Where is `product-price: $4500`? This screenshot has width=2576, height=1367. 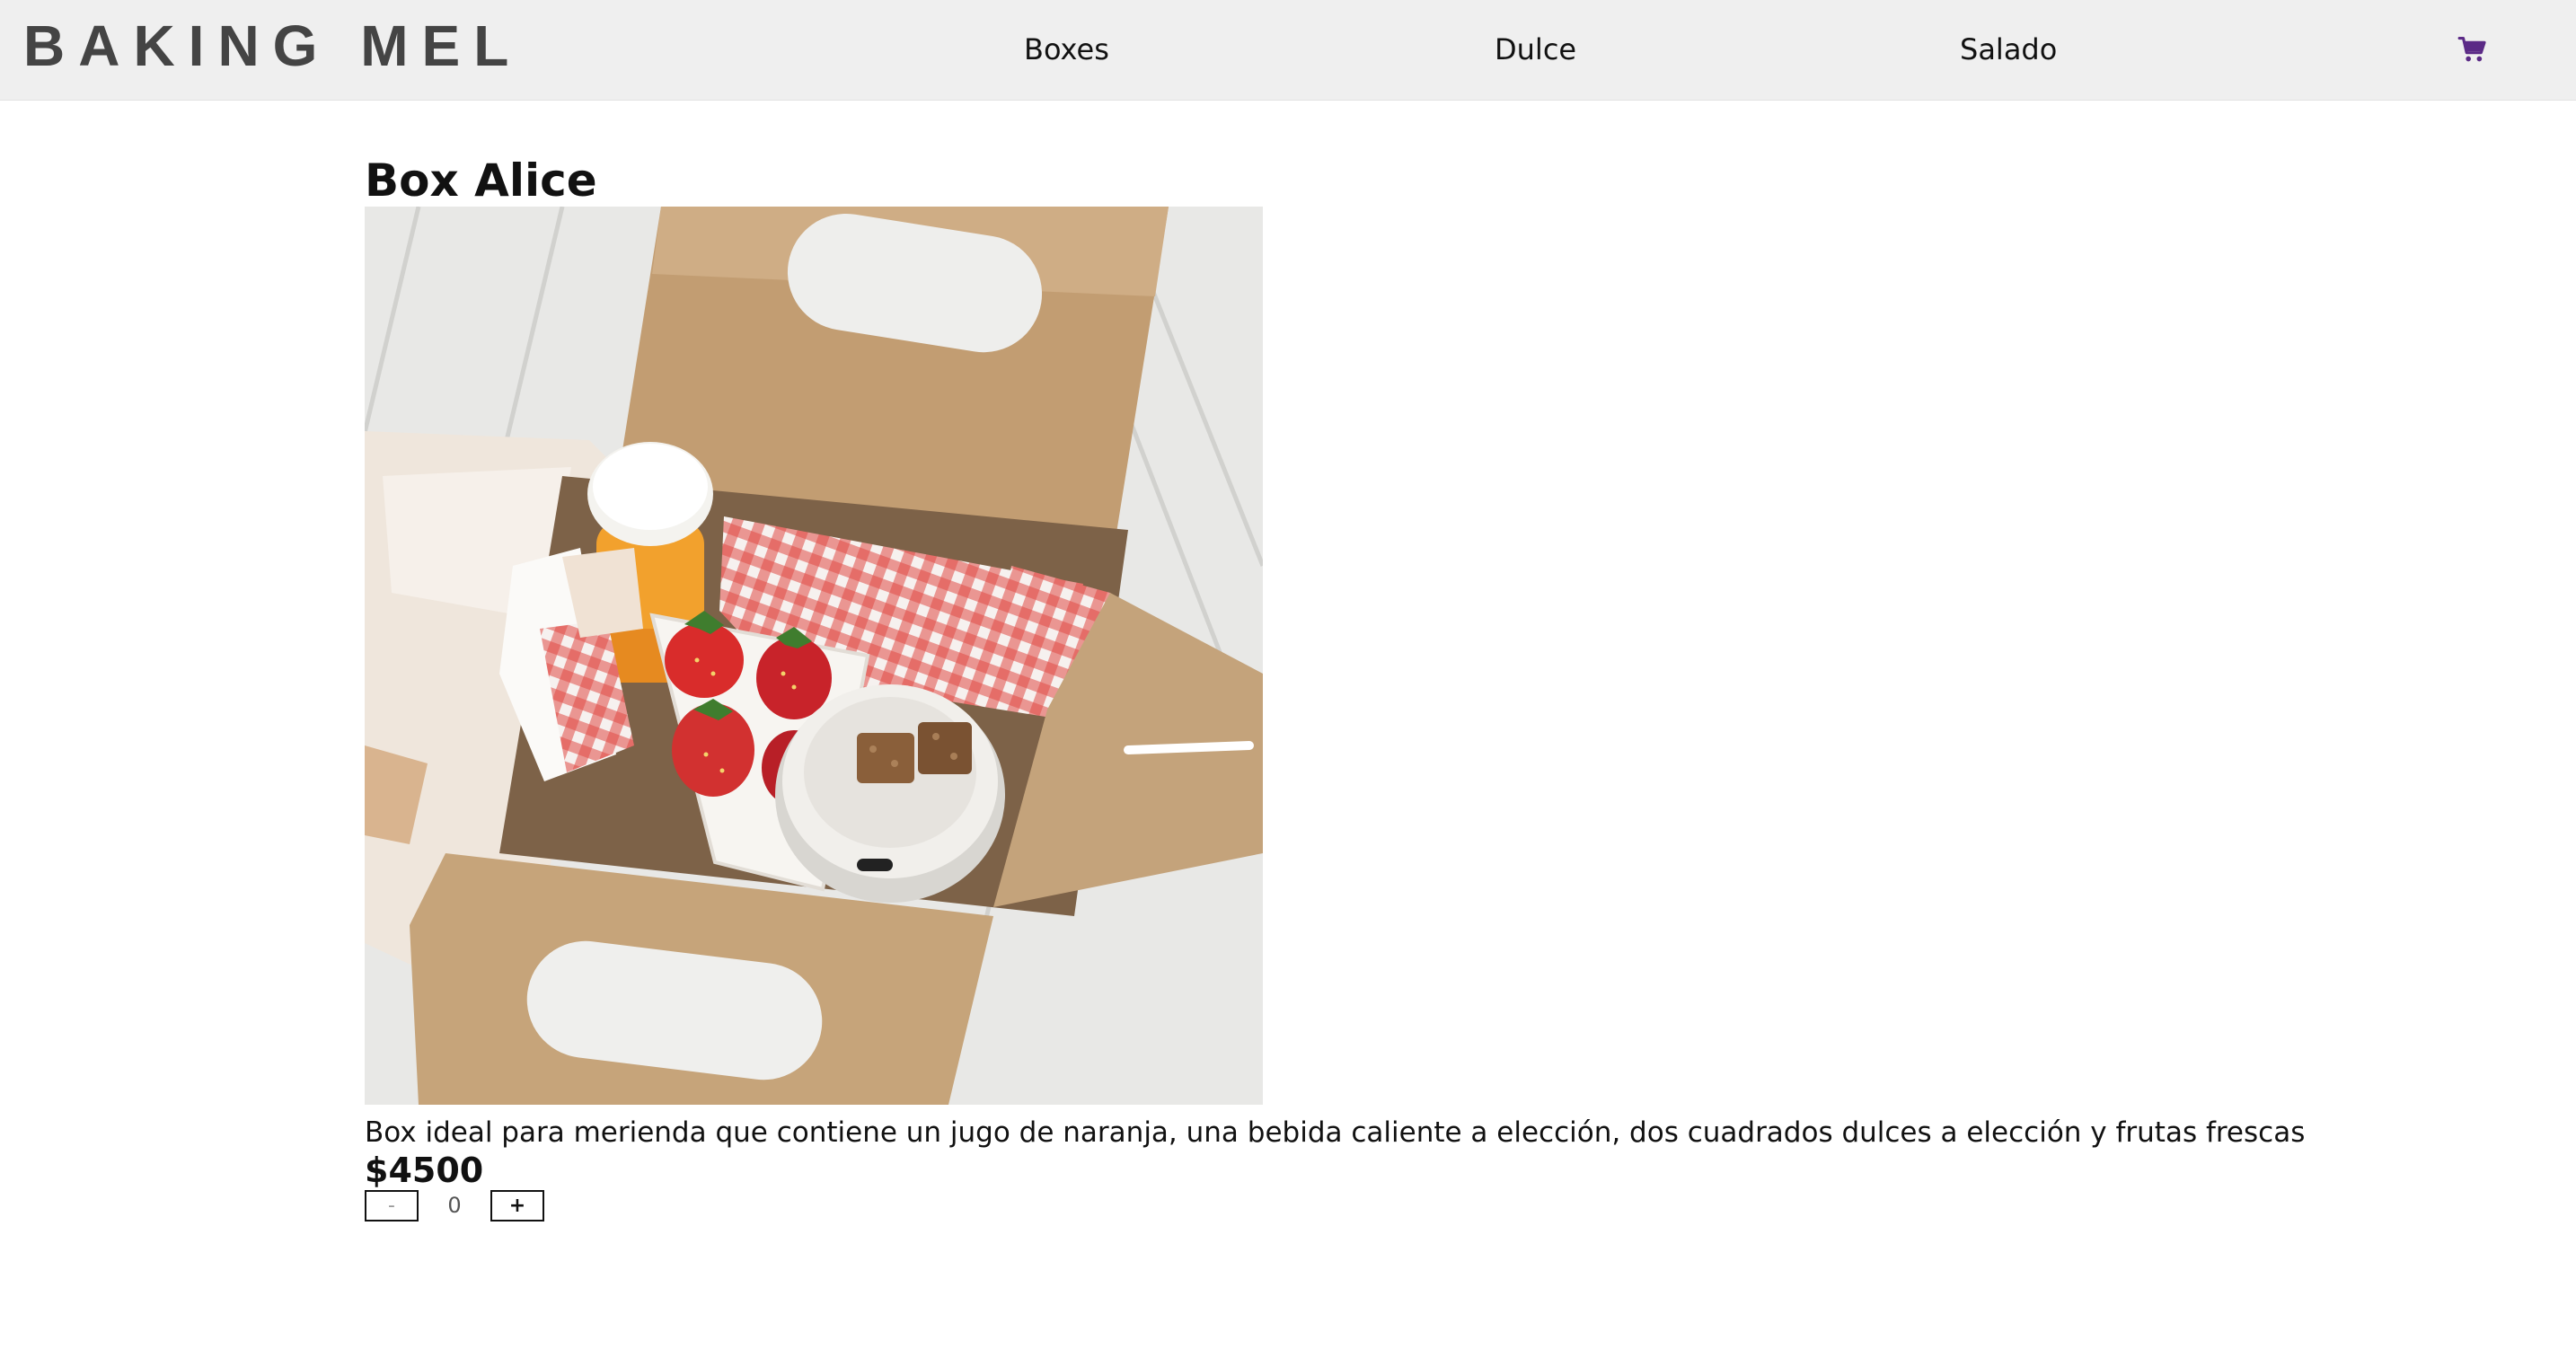 product-price: $4500 is located at coordinates (424, 1170).